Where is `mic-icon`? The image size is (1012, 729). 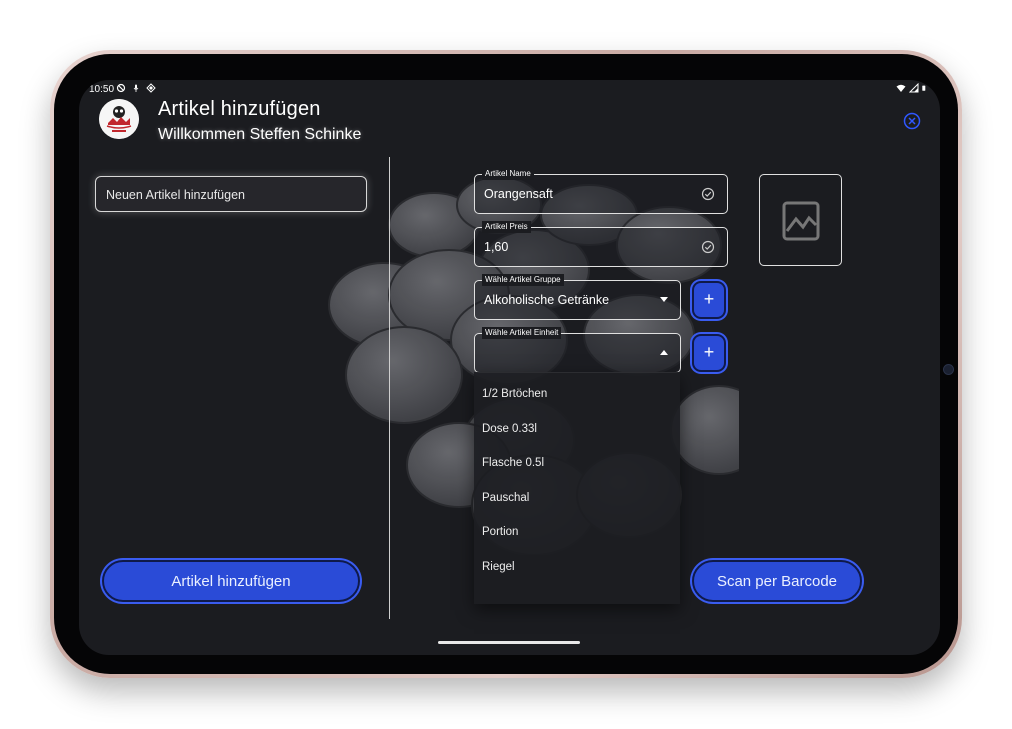 mic-icon is located at coordinates (136, 88).